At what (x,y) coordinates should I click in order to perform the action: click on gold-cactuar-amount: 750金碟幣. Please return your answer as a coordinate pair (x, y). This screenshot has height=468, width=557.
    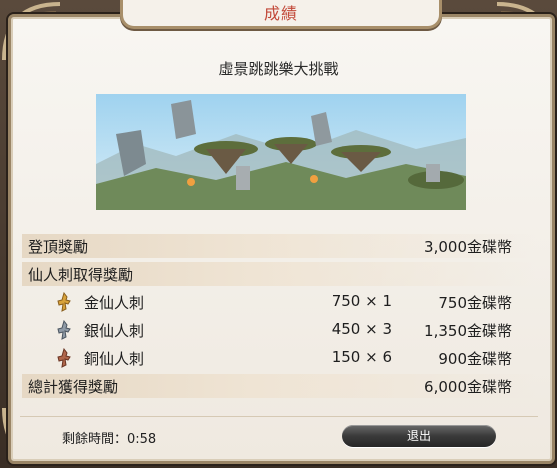
    Looking at the image, I should click on (475, 303).